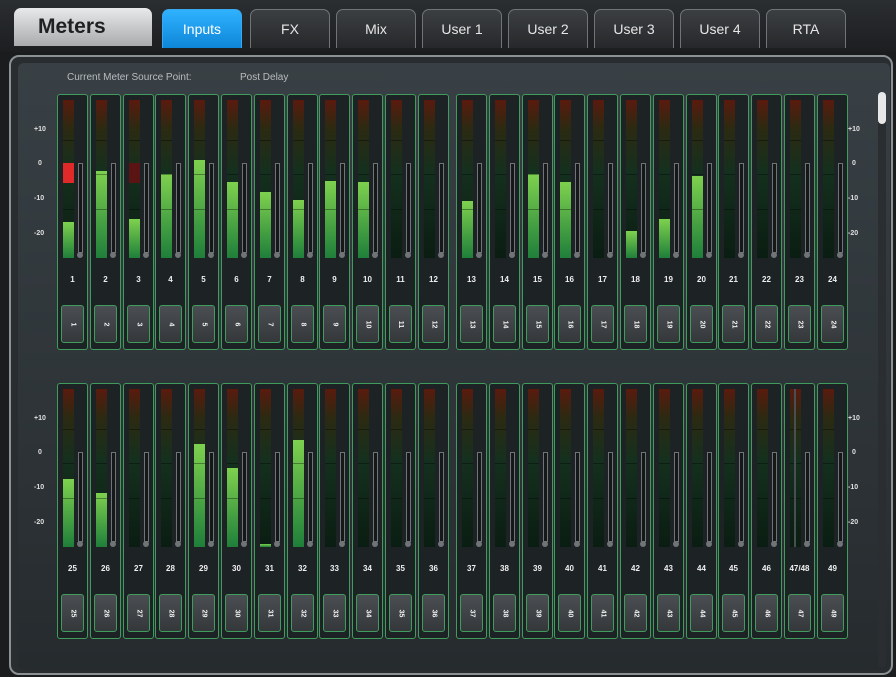 This screenshot has height=677, width=896. I want to click on channel-select-button: 43, so click(668, 613).